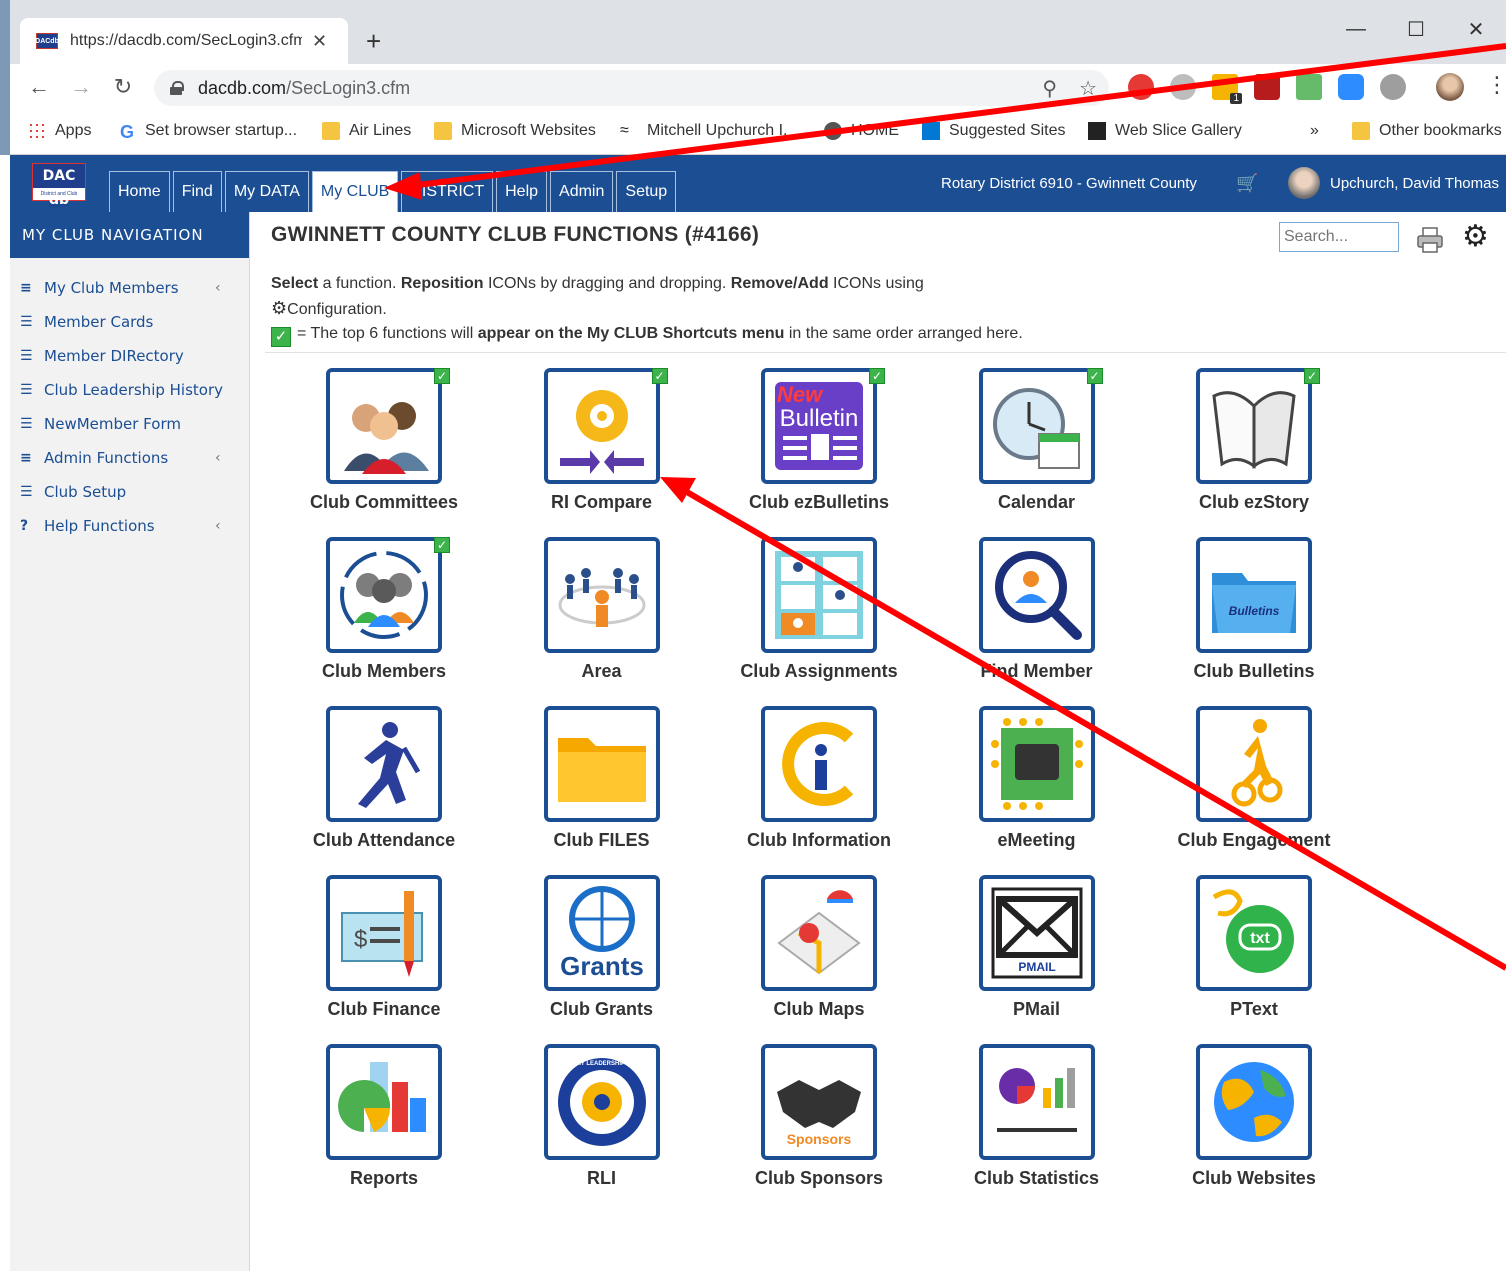  What do you see at coordinates (817, 786) in the screenshot?
I see `function-tile-club-information: Club Information` at bounding box center [817, 786].